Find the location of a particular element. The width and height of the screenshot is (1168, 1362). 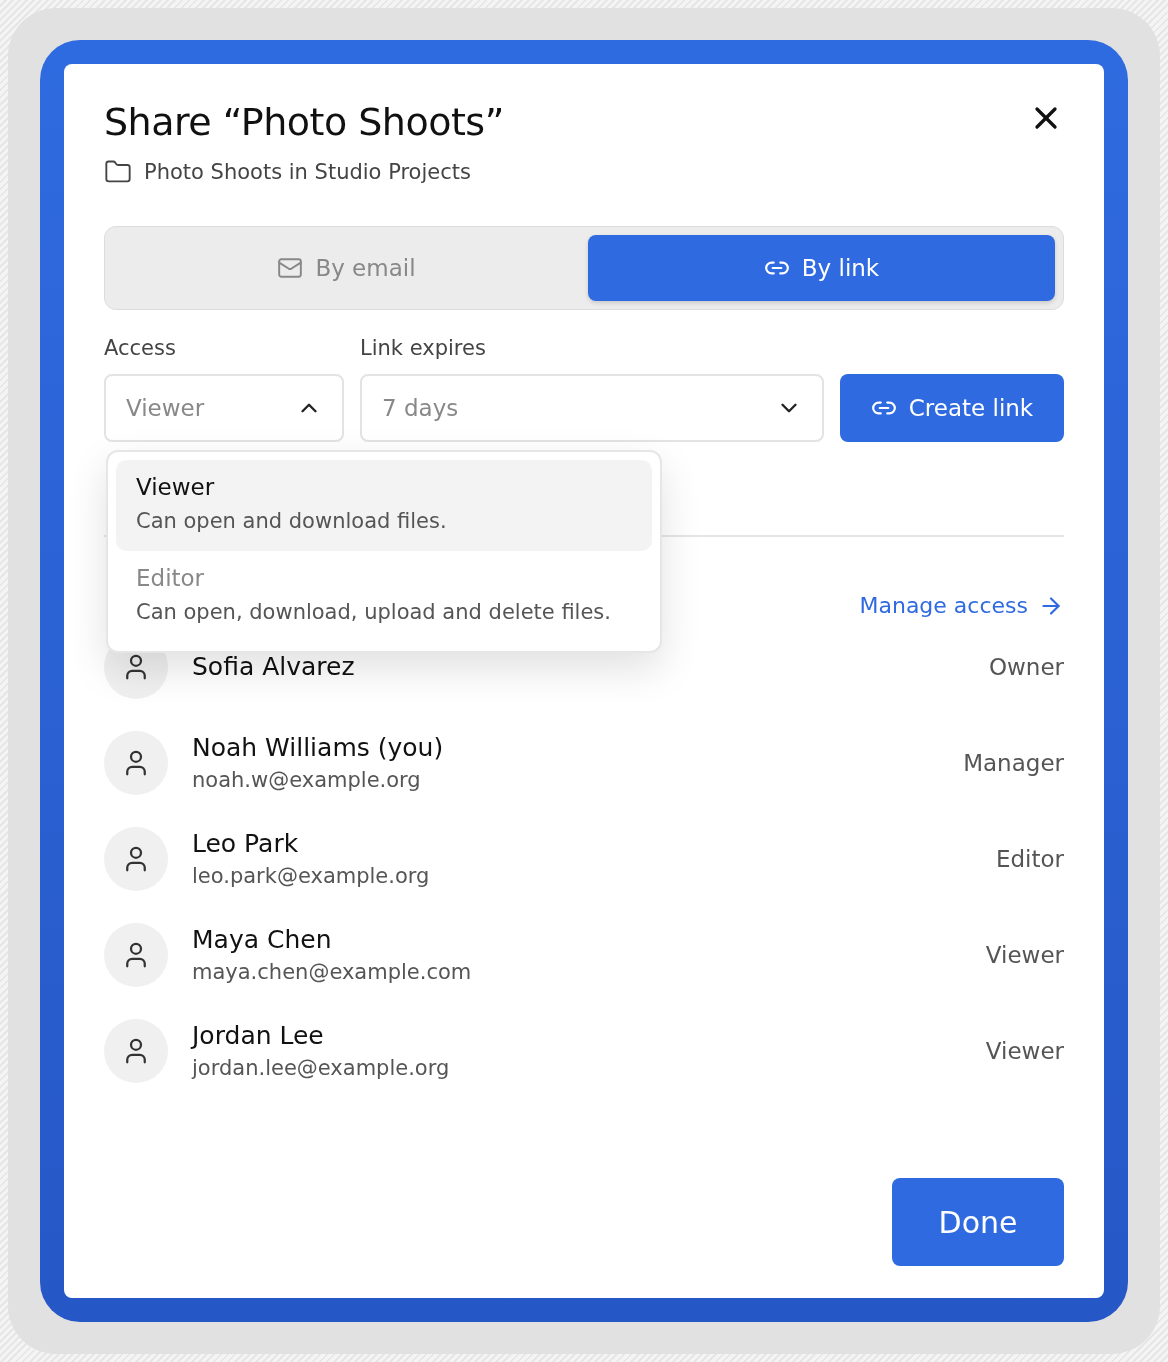

option-description: Can open and download files. is located at coordinates (292, 521).